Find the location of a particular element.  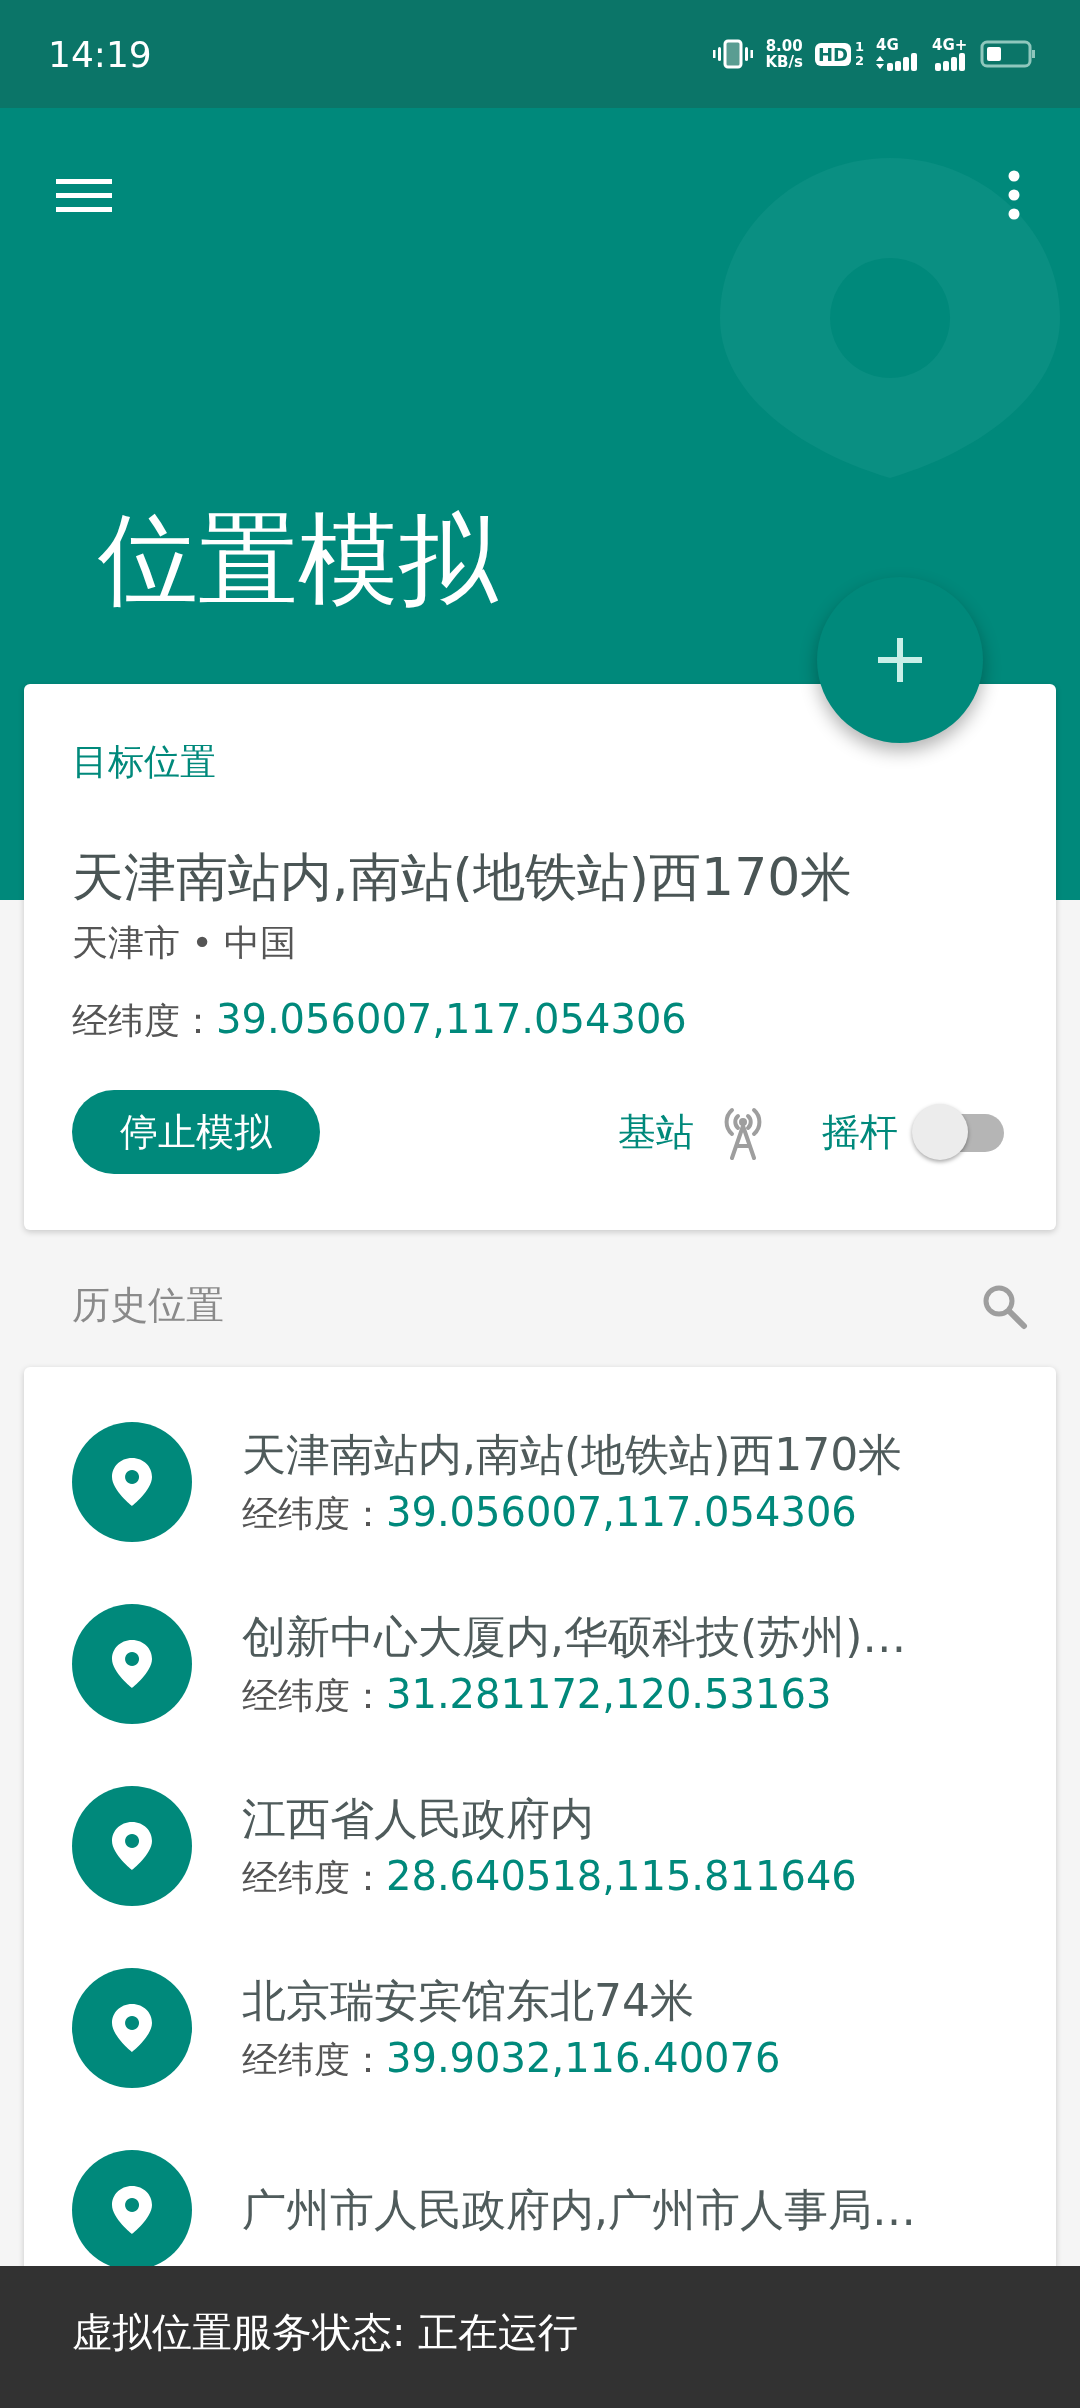

coordinate-value: 39.9032,116.40076 is located at coordinates (583, 2057).